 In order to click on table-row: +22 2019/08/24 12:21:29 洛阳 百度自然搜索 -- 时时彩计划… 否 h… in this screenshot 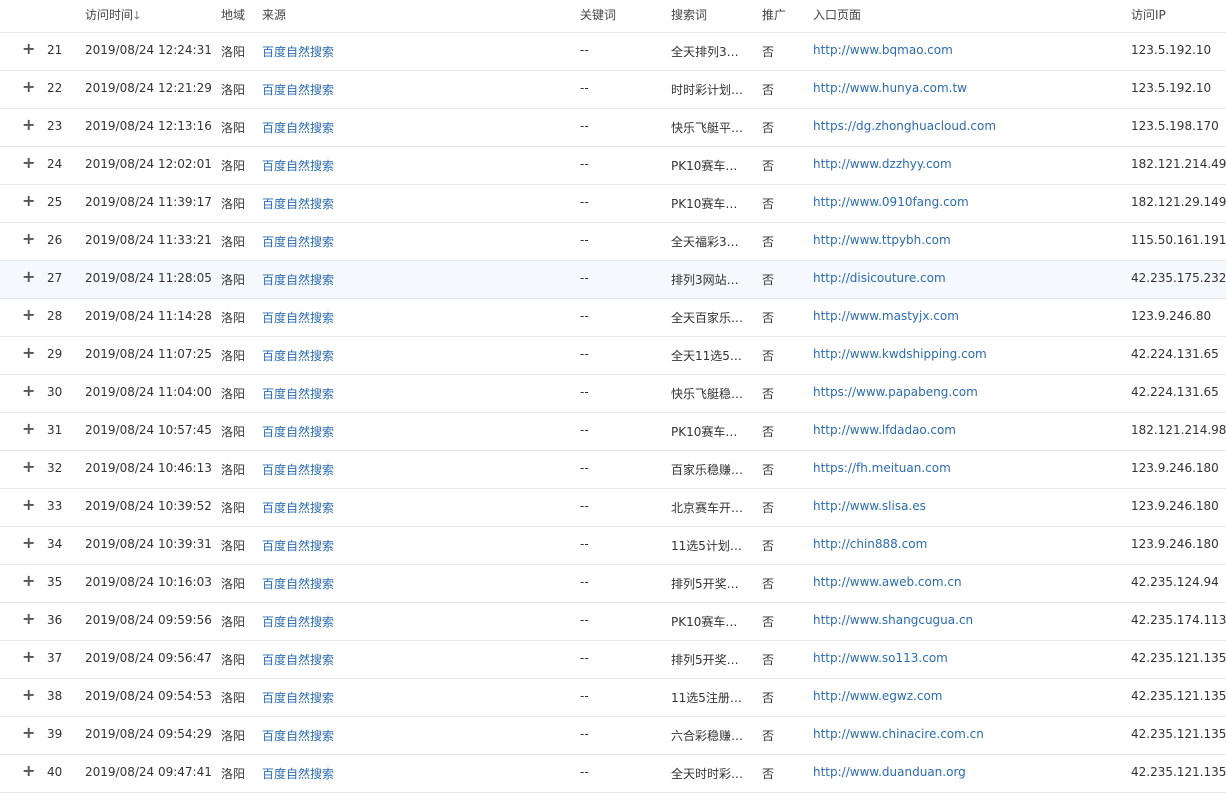, I will do `click(613, 90)`.